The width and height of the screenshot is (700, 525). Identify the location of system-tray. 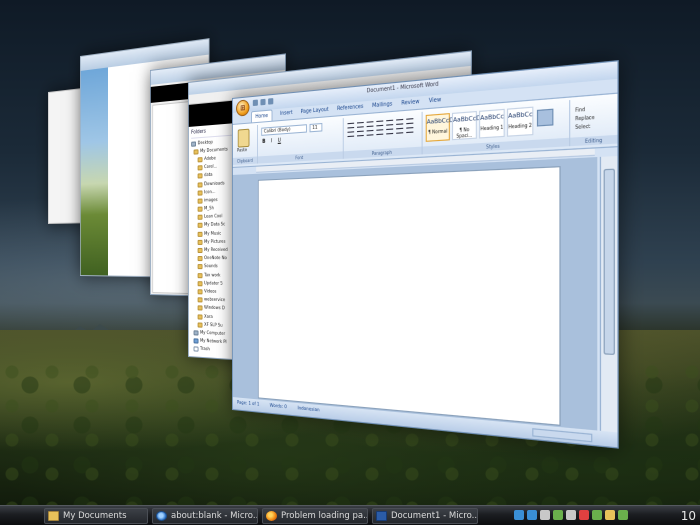
(571, 515).